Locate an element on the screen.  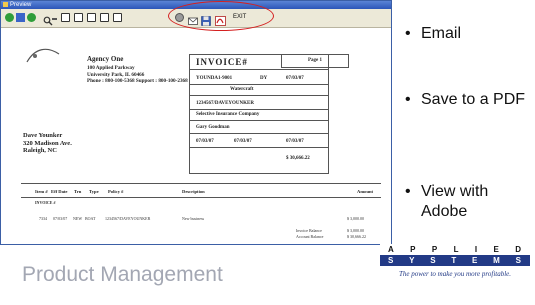
grid-view-icon is located at coordinates (117, 17).